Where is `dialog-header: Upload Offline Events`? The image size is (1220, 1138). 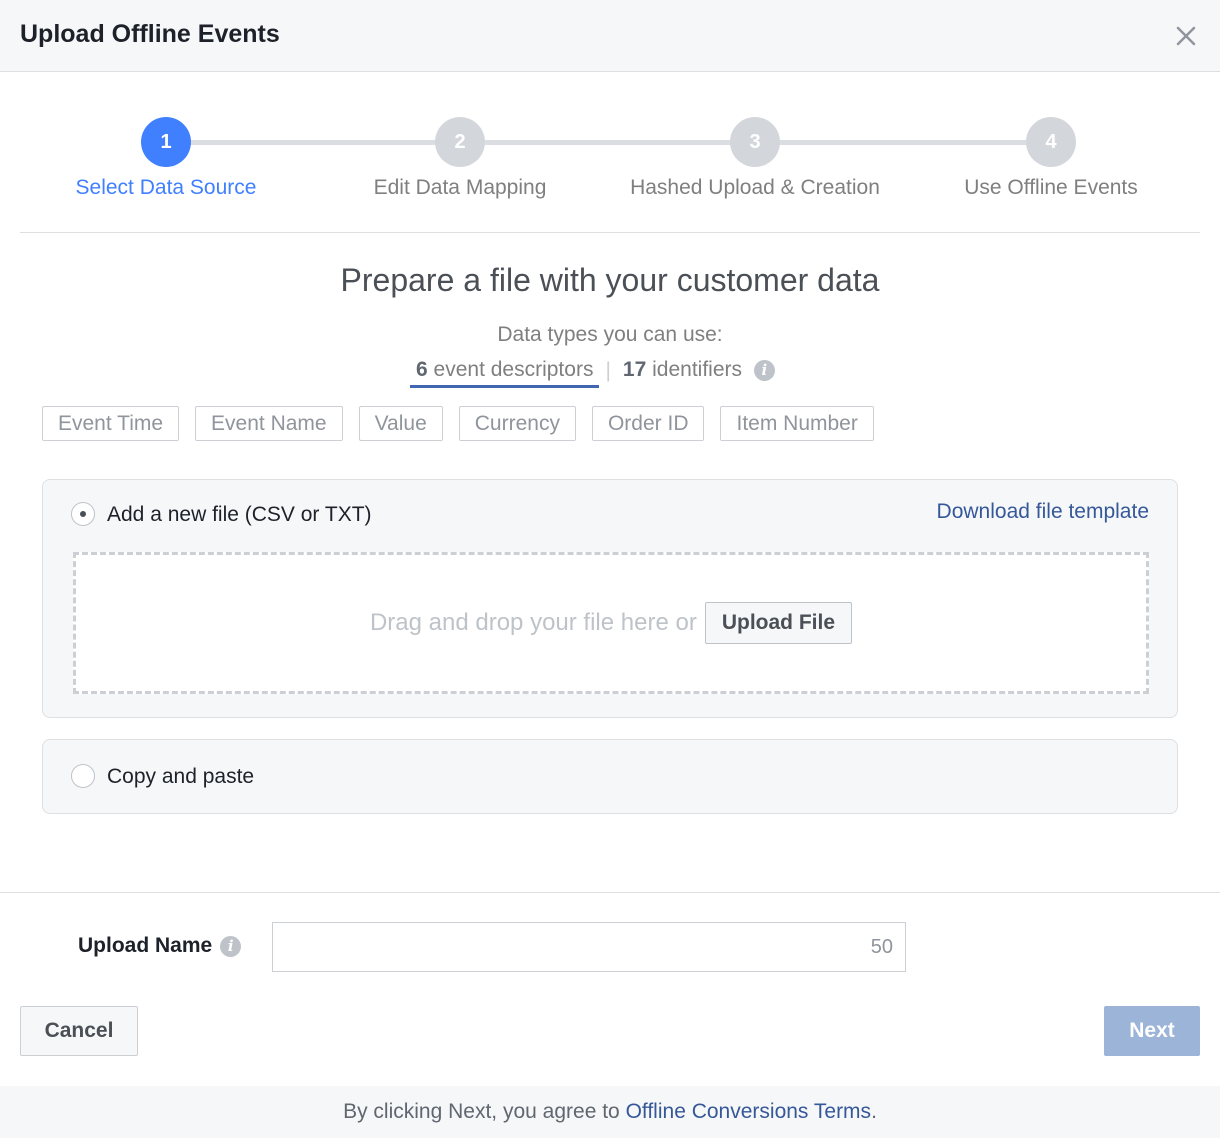 dialog-header: Upload Offline Events is located at coordinates (610, 36).